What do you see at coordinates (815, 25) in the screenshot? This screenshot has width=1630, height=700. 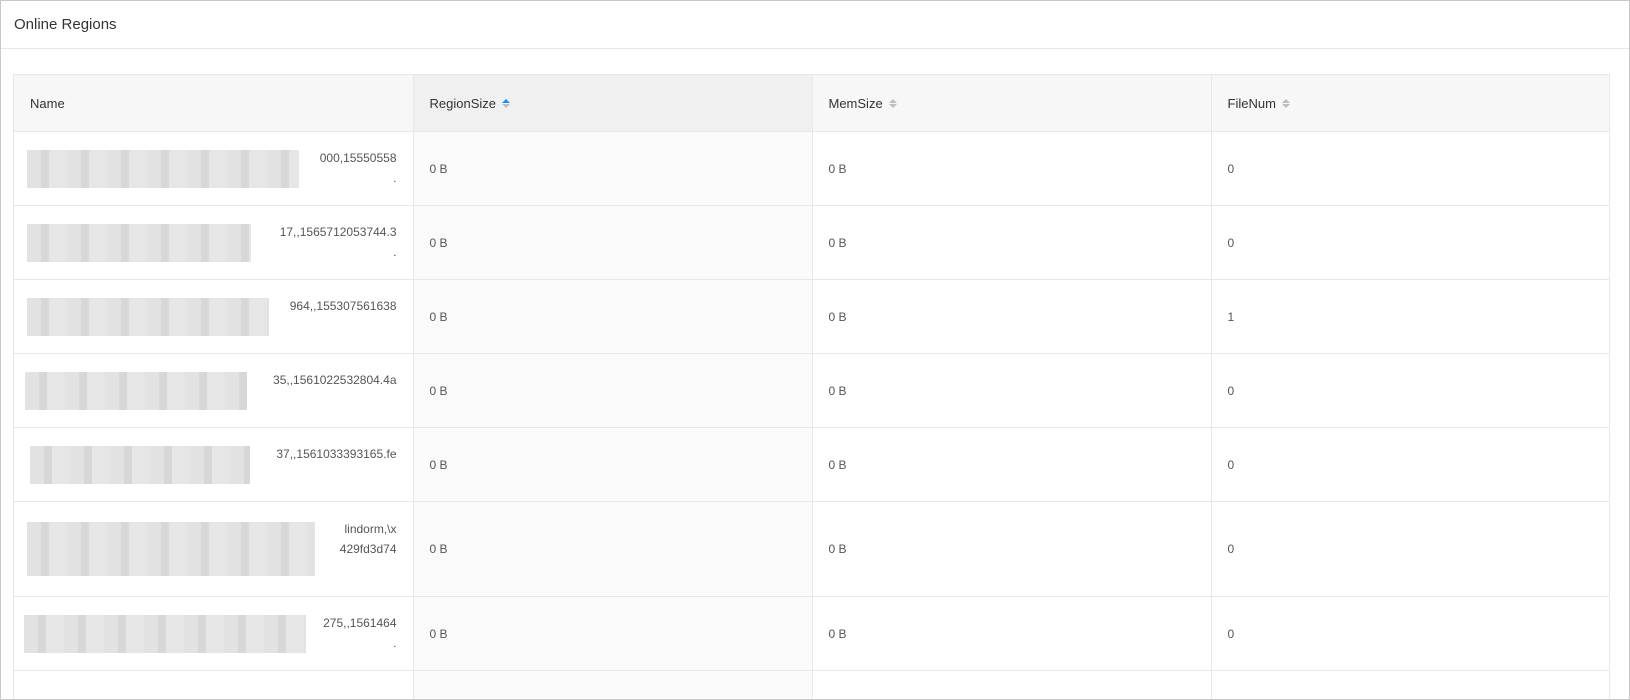 I see `panel-header: Online Regions` at bounding box center [815, 25].